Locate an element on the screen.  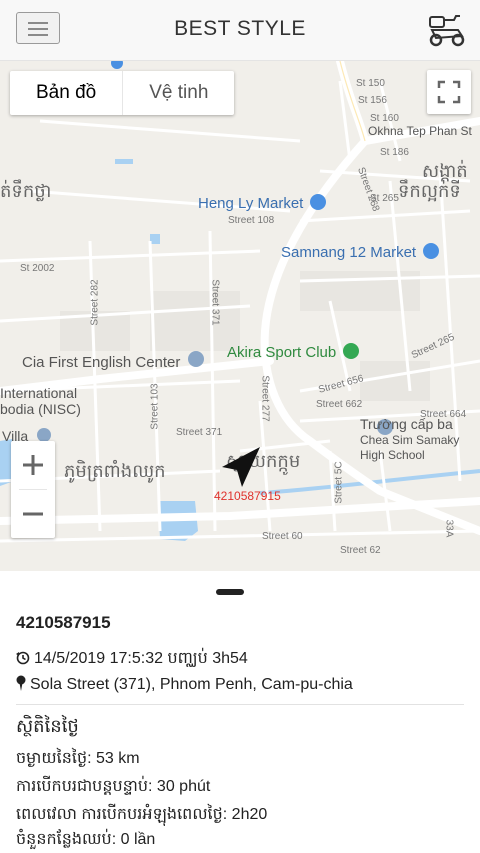
plus-icon is located at coordinates (33, 465).